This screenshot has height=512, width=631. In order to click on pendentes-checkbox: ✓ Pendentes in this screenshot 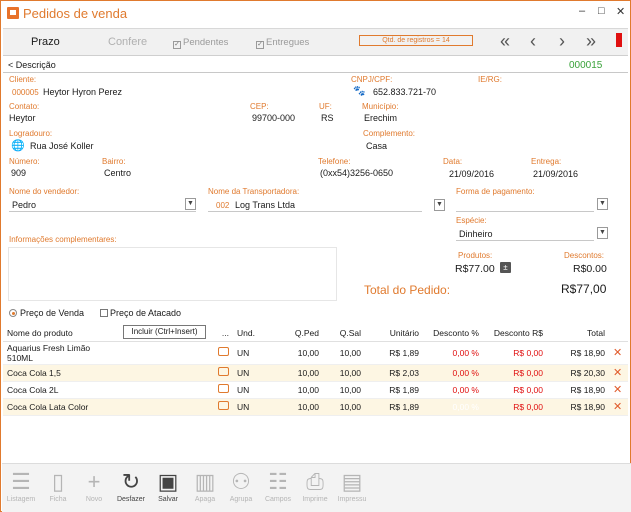, I will do `click(200, 43)`.